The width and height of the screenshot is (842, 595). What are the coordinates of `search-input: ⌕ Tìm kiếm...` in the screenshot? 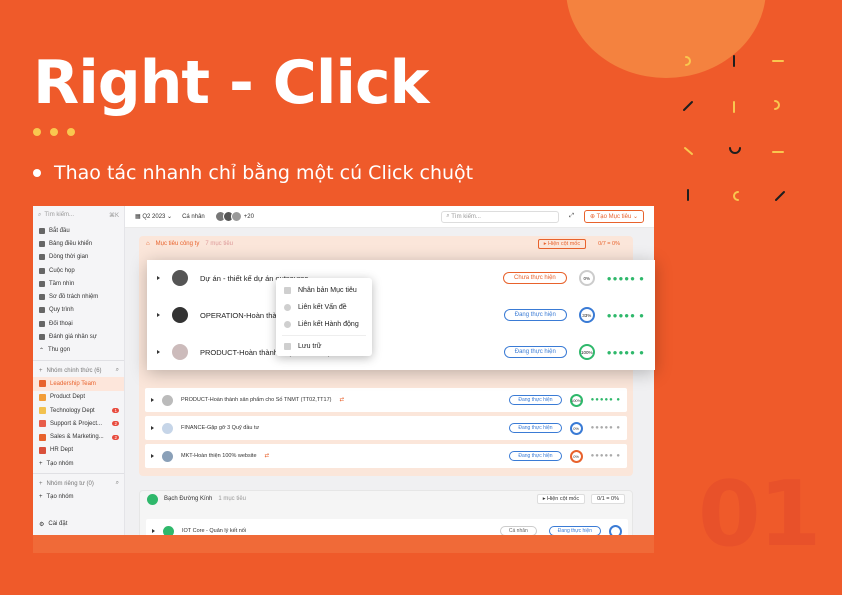 It's located at (500, 216).